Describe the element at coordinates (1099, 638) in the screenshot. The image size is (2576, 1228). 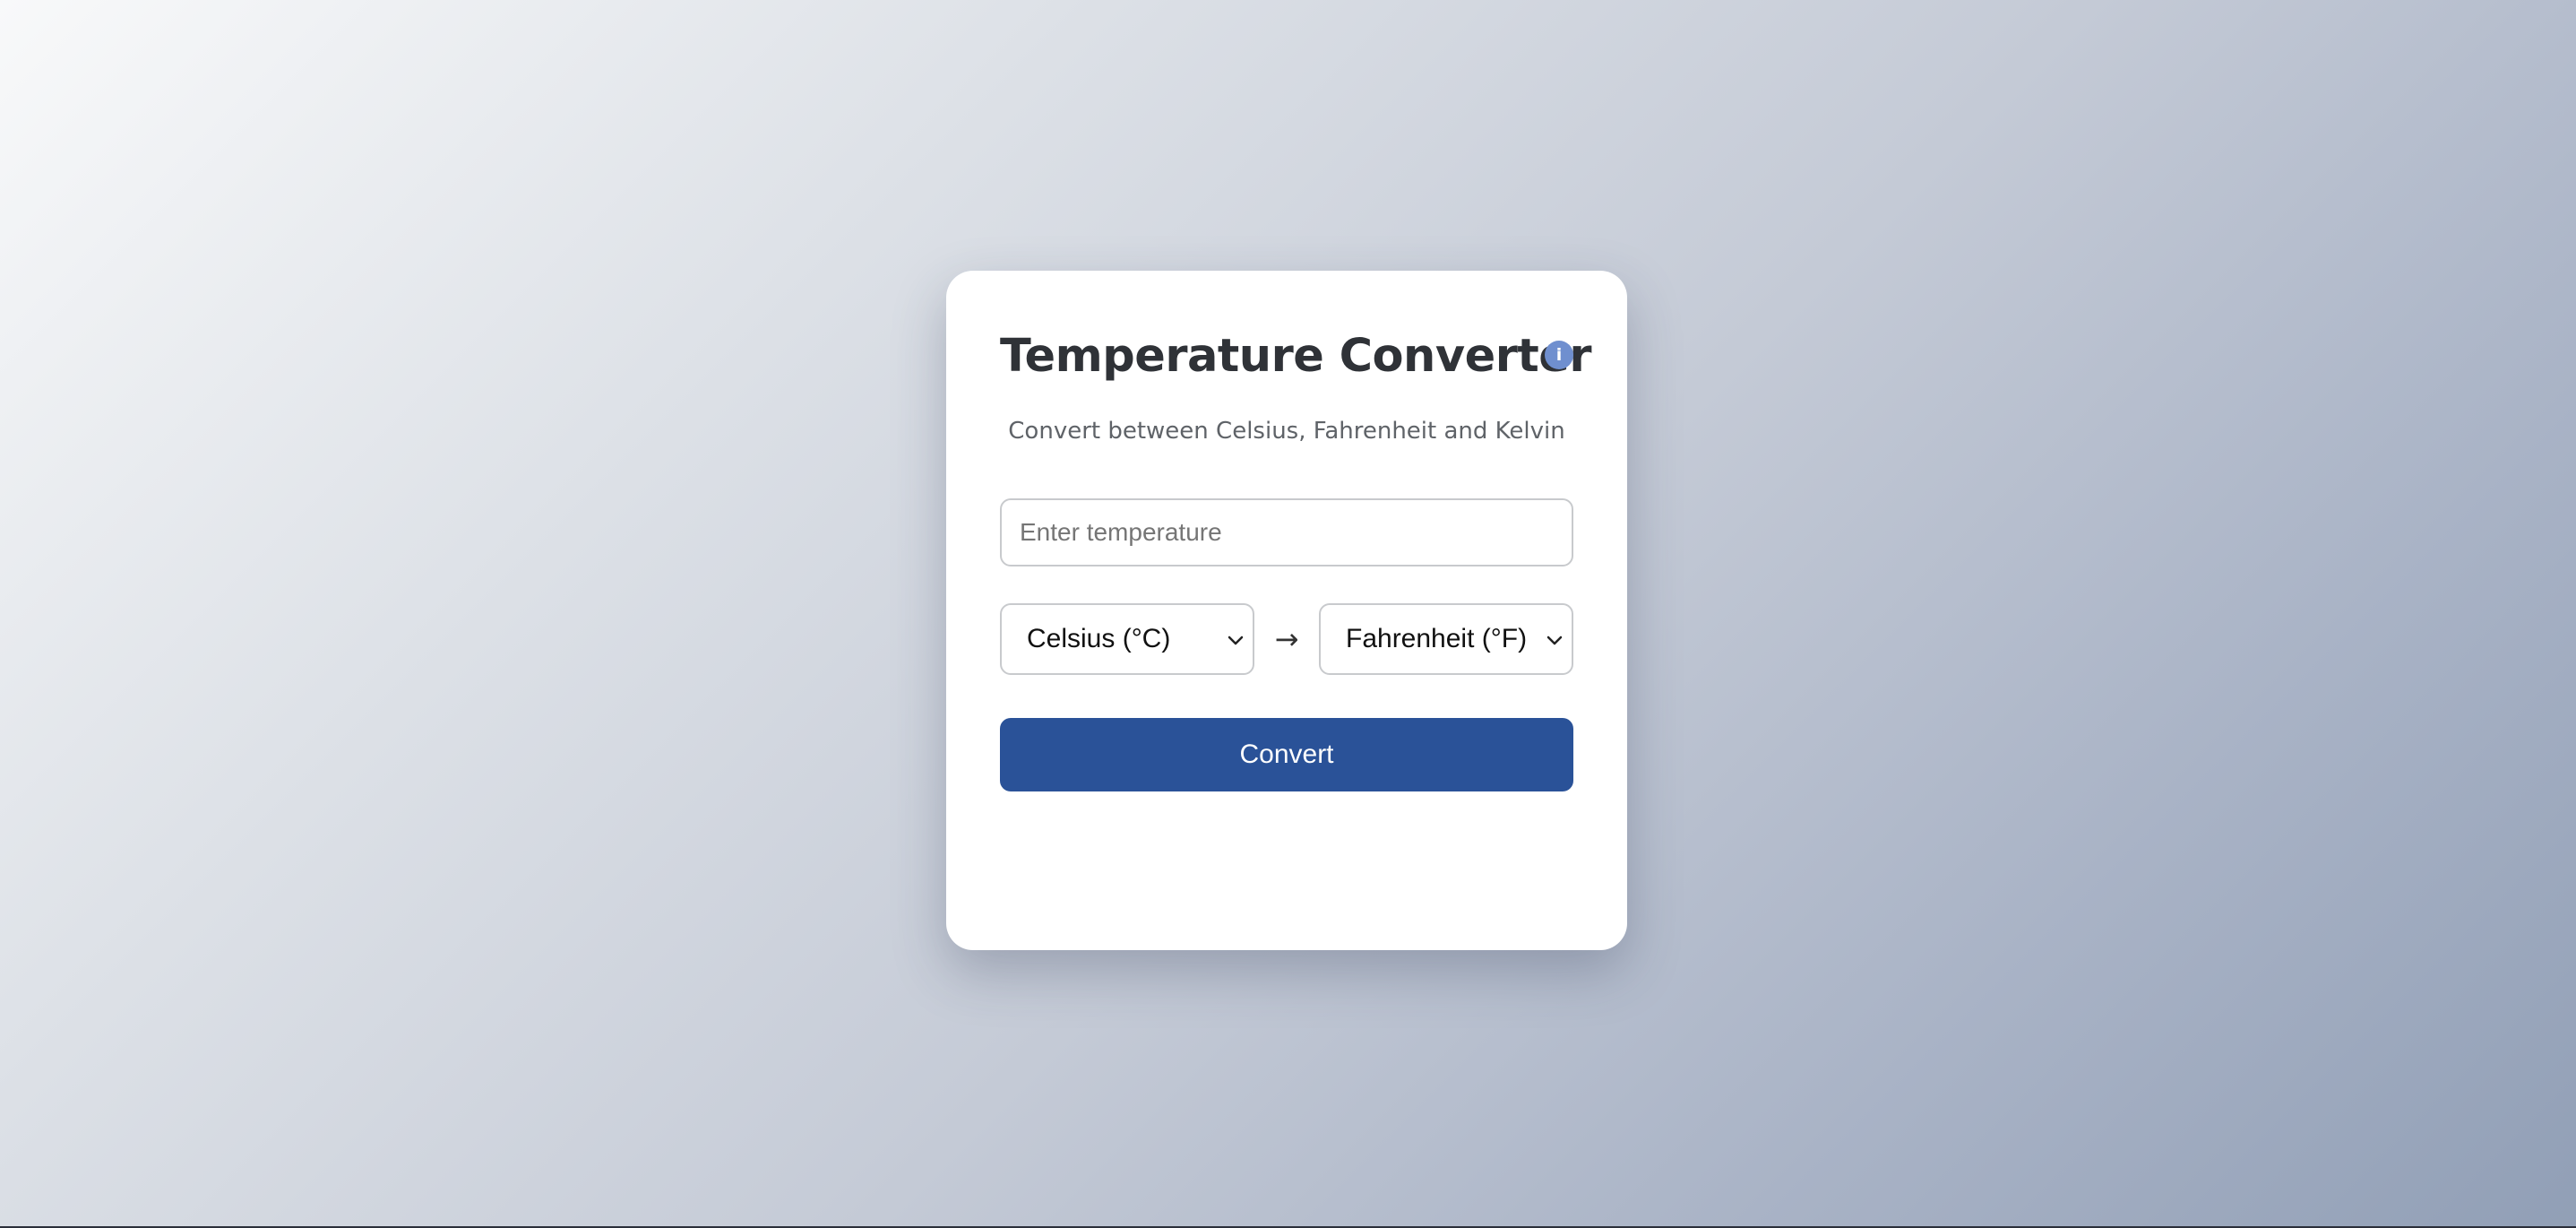
I see `from-unit-value: Celsius (°C)` at that location.